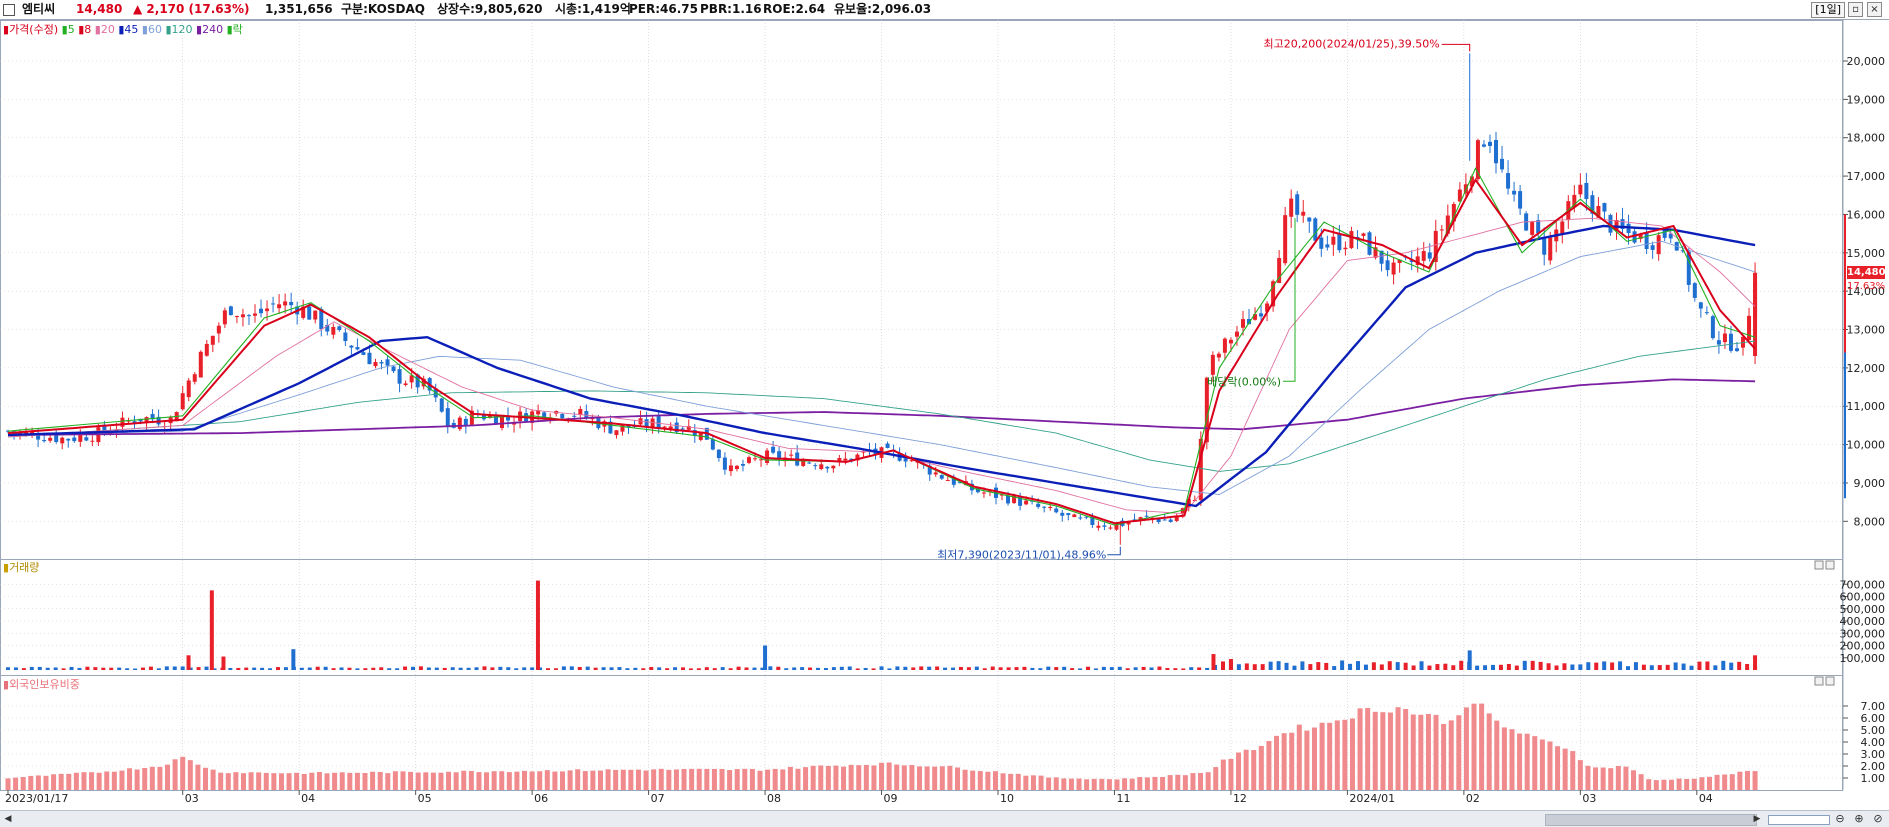  What do you see at coordinates (1859, 819) in the screenshot?
I see `zoom-in-icon: ⊕` at bounding box center [1859, 819].